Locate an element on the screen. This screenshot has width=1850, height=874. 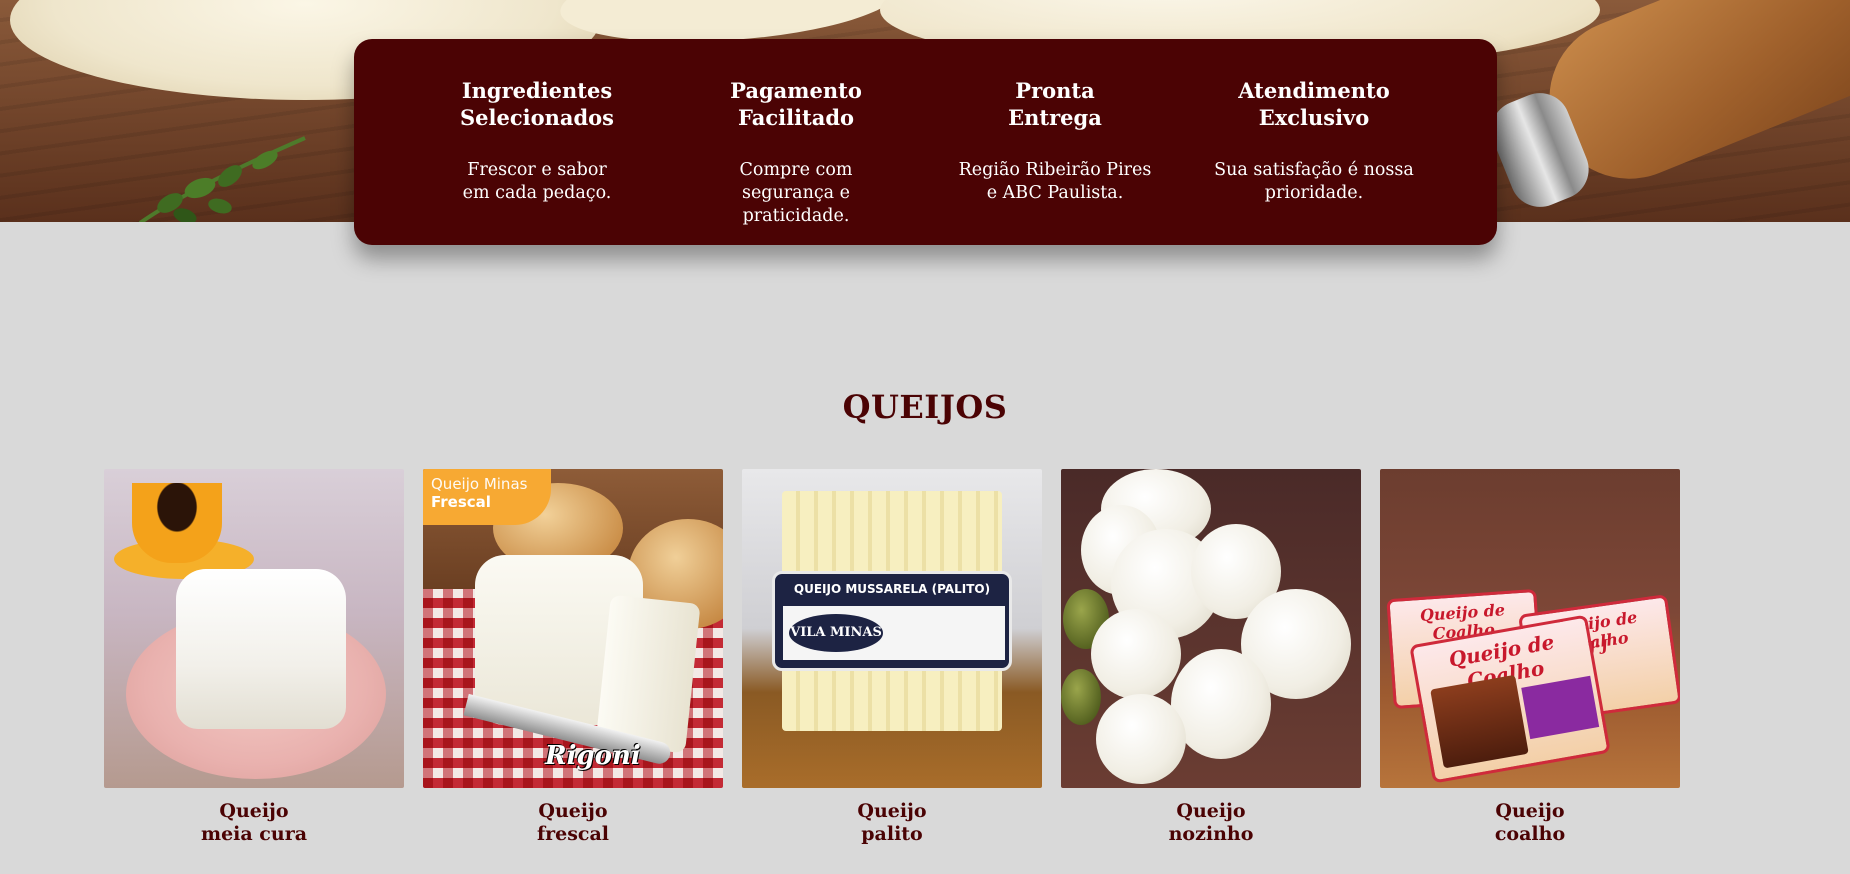
package-label-text: QUEIJO MUSSARELA (PALITO) is located at coordinates (892, 589).